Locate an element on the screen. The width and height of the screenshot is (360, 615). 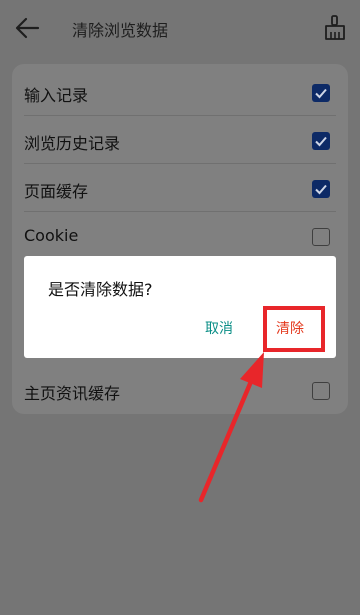
list-item: Cookie is located at coordinates (180, 236).